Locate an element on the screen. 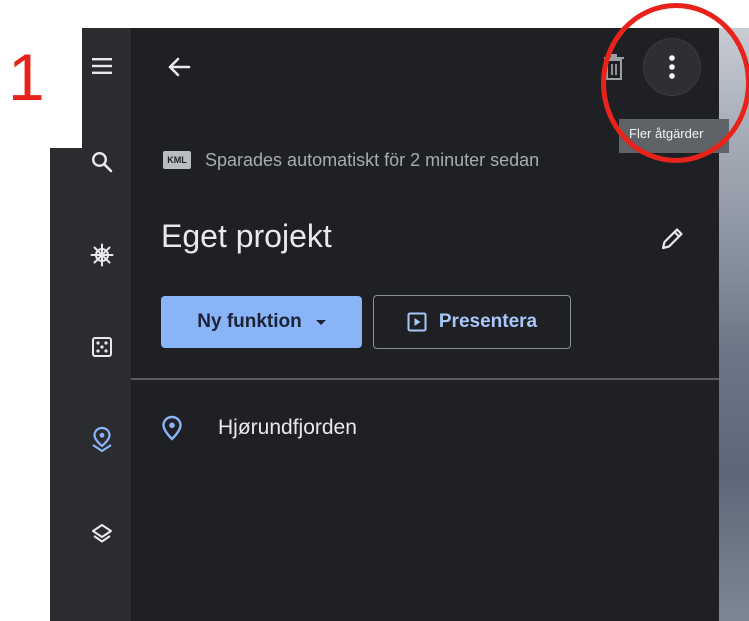 This screenshot has height=621, width=749. autosave-text: Sparades automatiskt för 2 minuter sedan is located at coordinates (372, 159).